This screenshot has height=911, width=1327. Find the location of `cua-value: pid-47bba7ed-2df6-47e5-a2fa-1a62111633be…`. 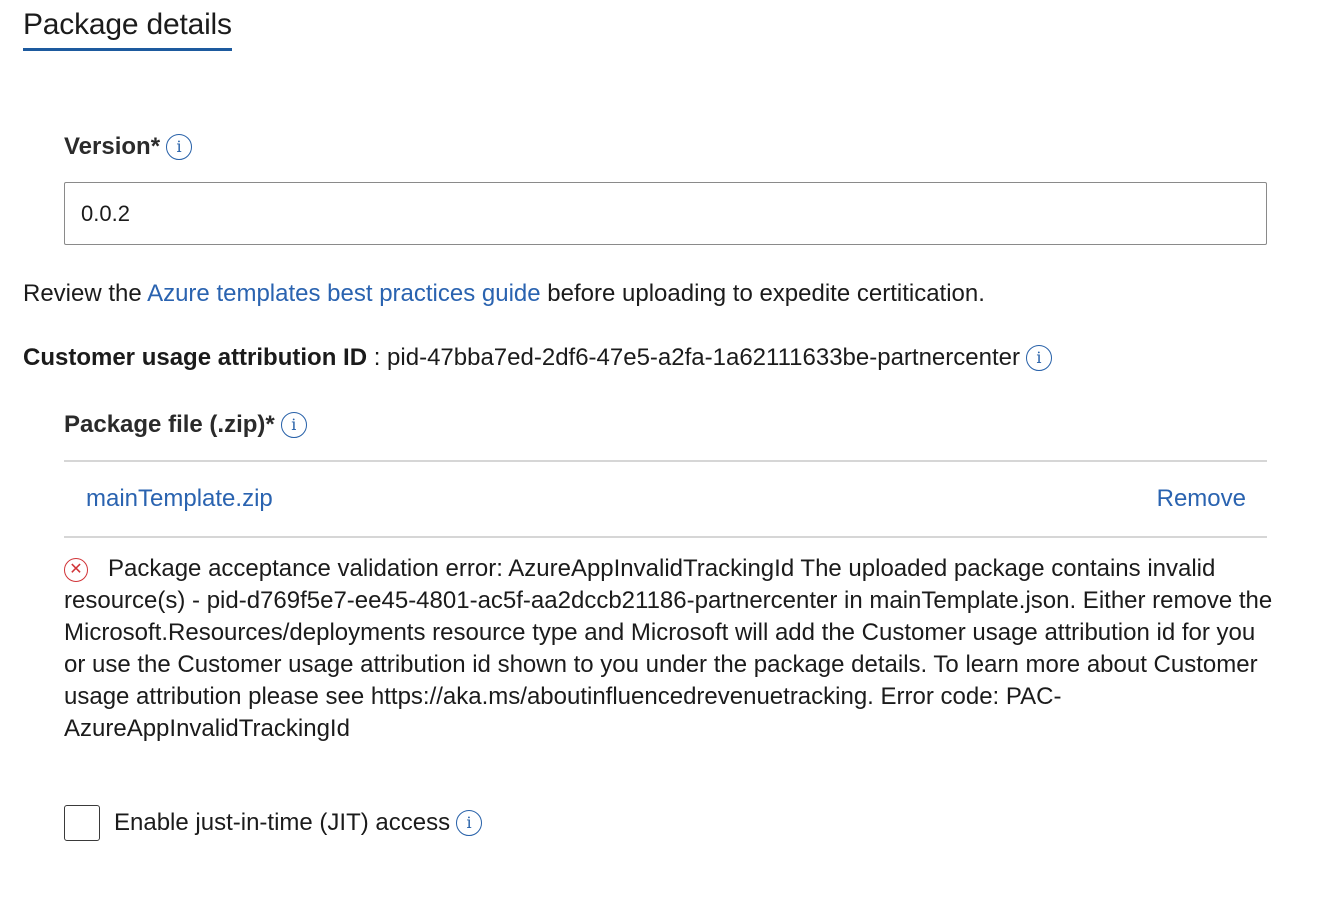

cua-value: pid-47bba7ed-2df6-47e5-a2fa-1a62111633be… is located at coordinates (703, 357).